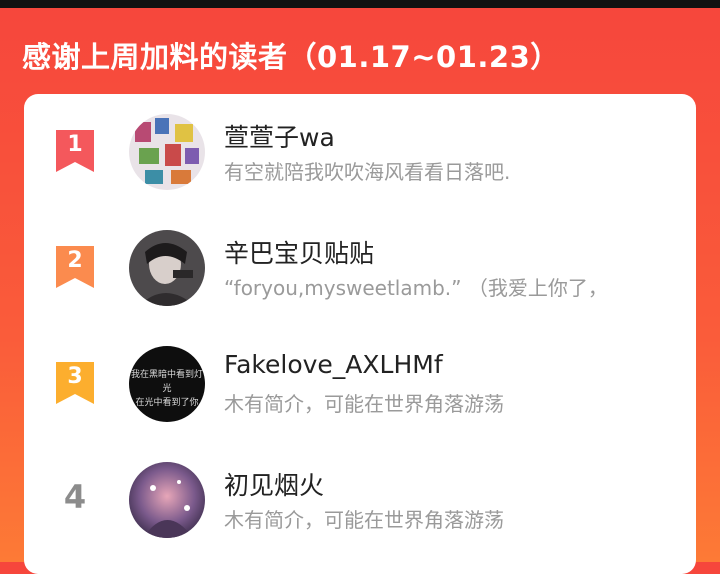 This screenshot has height=574, width=720. What do you see at coordinates (291, 57) in the screenshot?
I see `page-title: 感谢上周加料的读者（01.17~01.23）` at bounding box center [291, 57].